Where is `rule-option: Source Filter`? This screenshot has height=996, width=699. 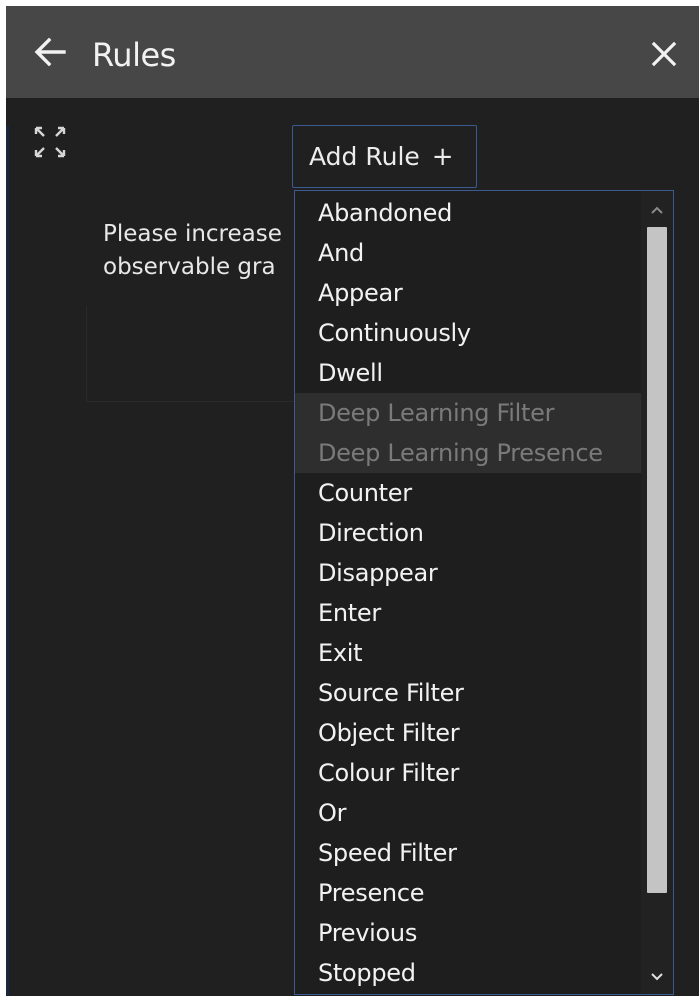 rule-option: Source Filter is located at coordinates (468, 693).